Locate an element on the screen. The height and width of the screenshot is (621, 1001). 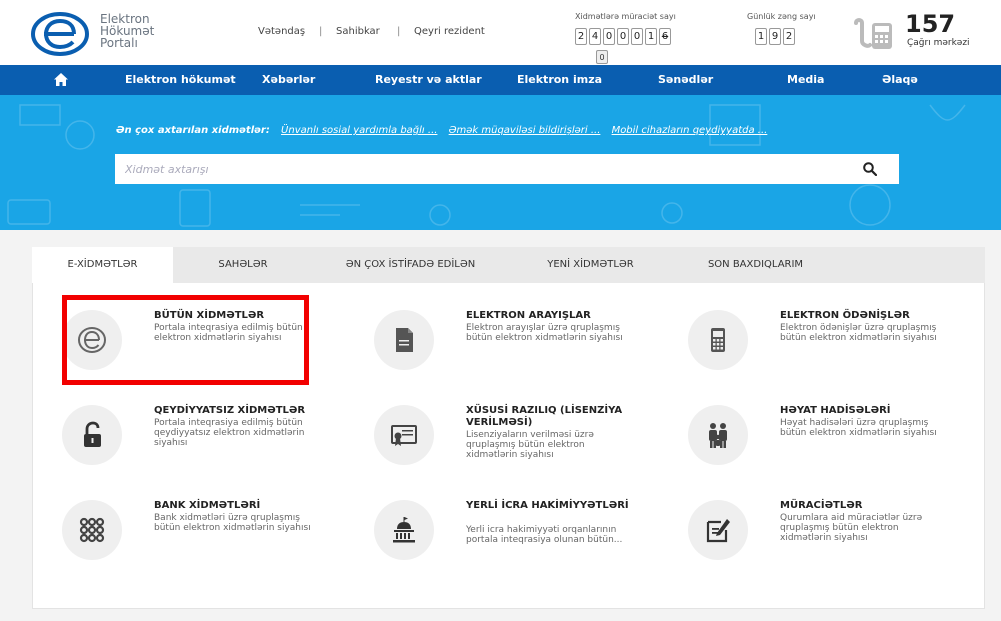
tile-title: BANK XİDMƏTLƏRİ is located at coordinates (207, 505).